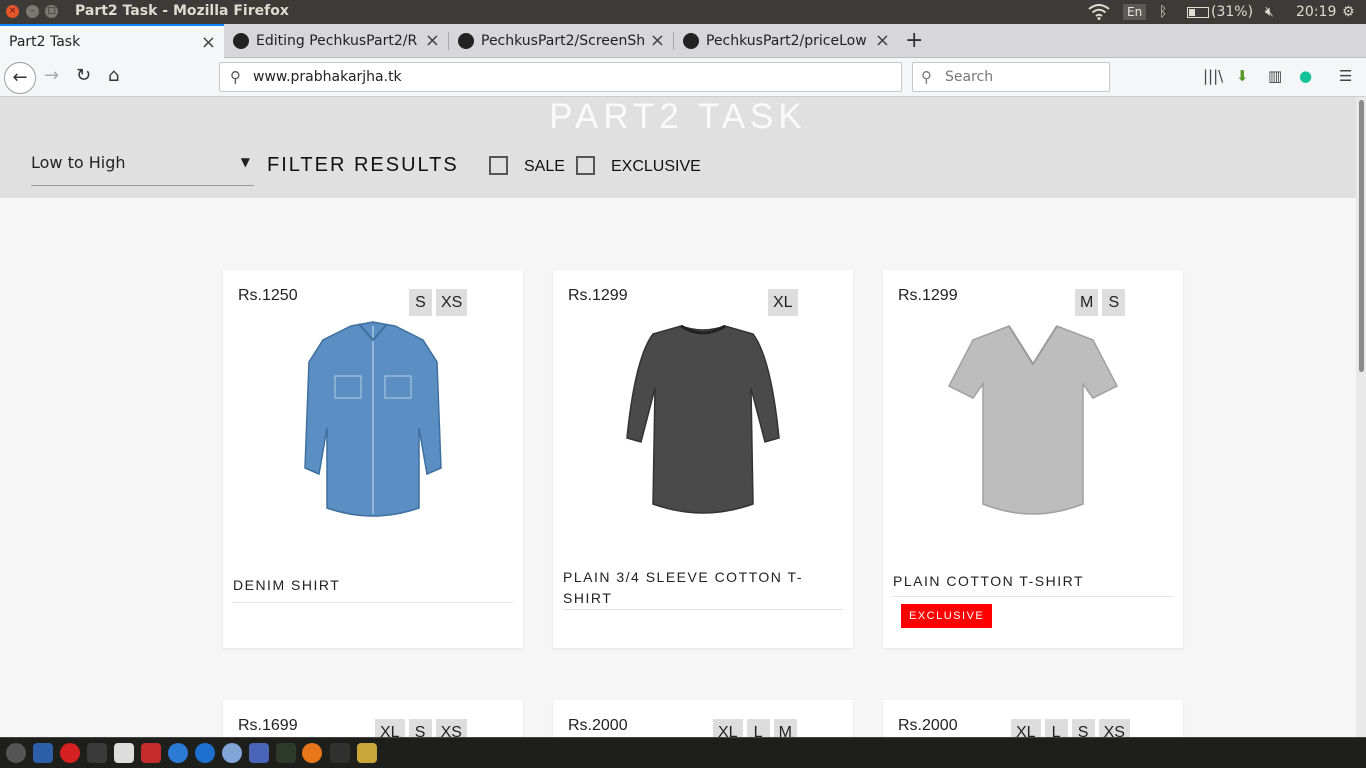  Describe the element at coordinates (268, 295) in the screenshot. I see `product-price: Rs.1250` at that location.